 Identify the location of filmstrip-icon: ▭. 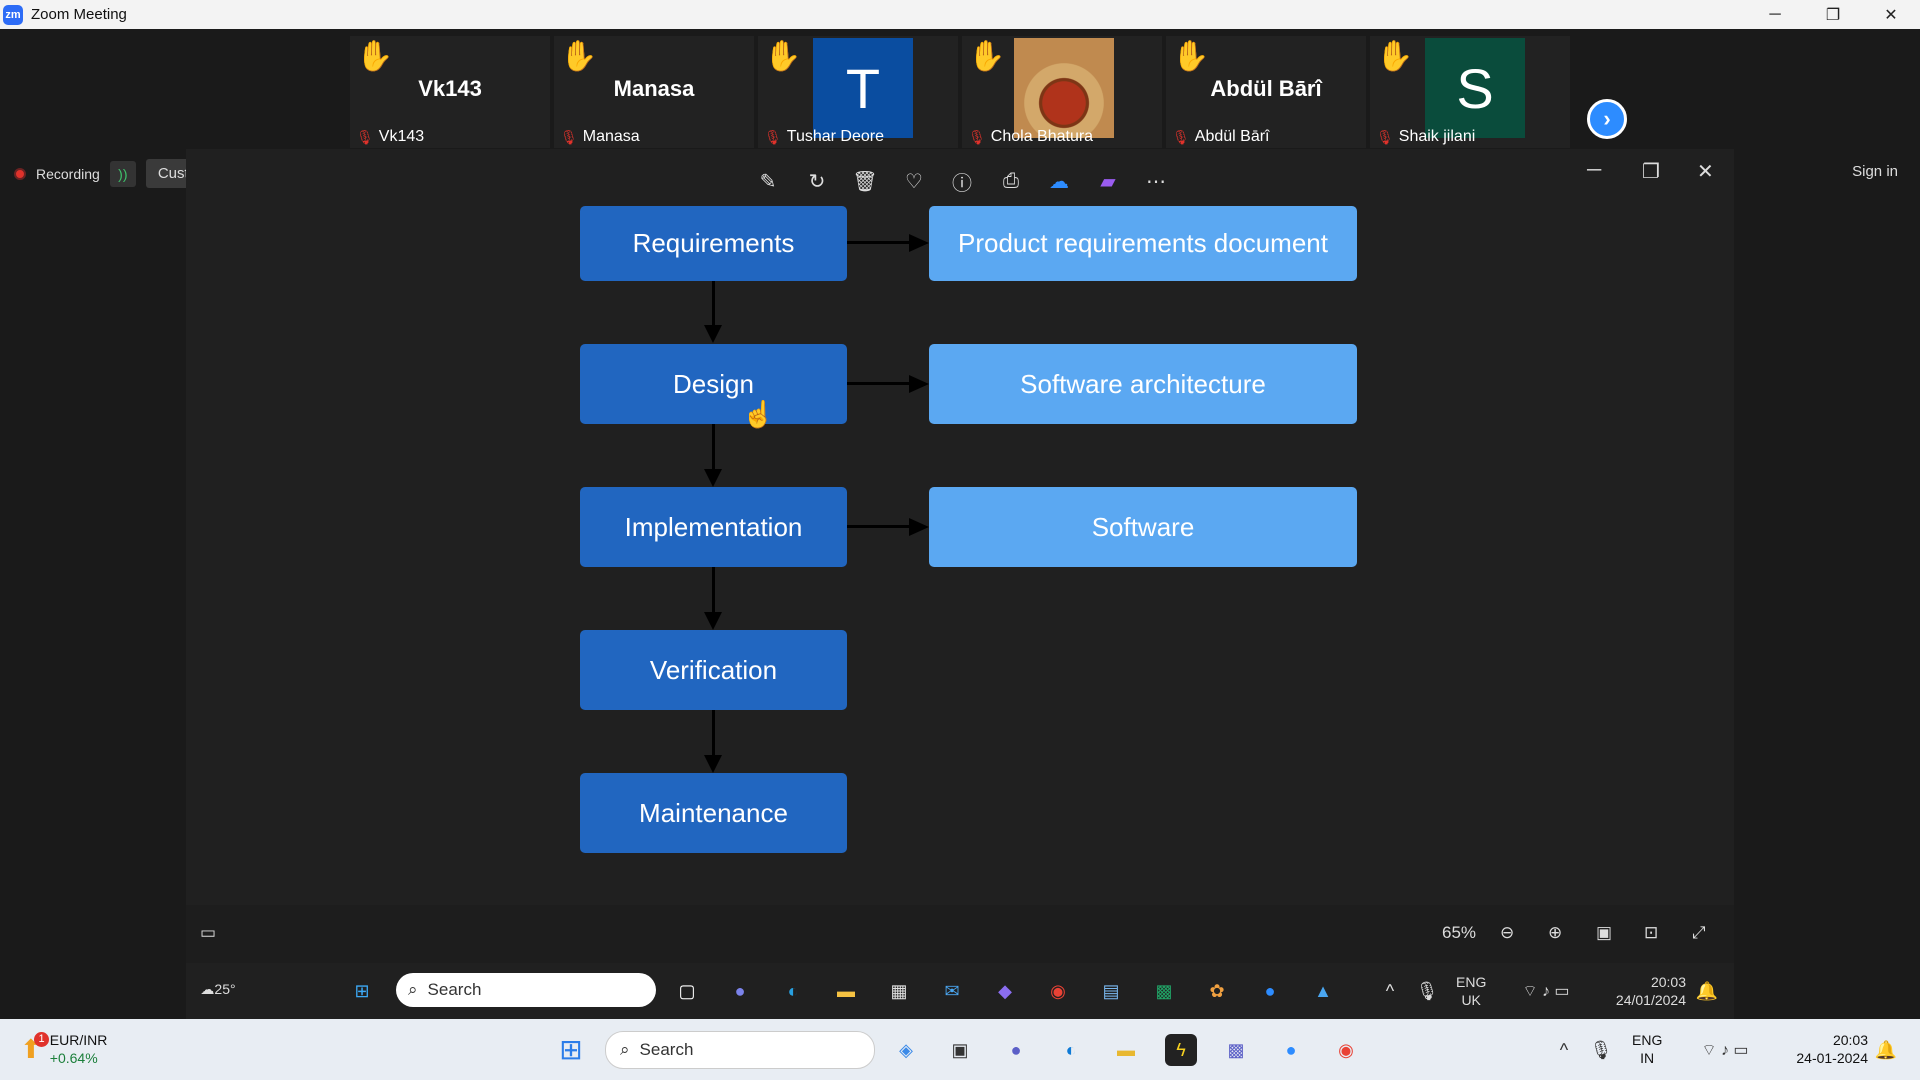
(208, 933).